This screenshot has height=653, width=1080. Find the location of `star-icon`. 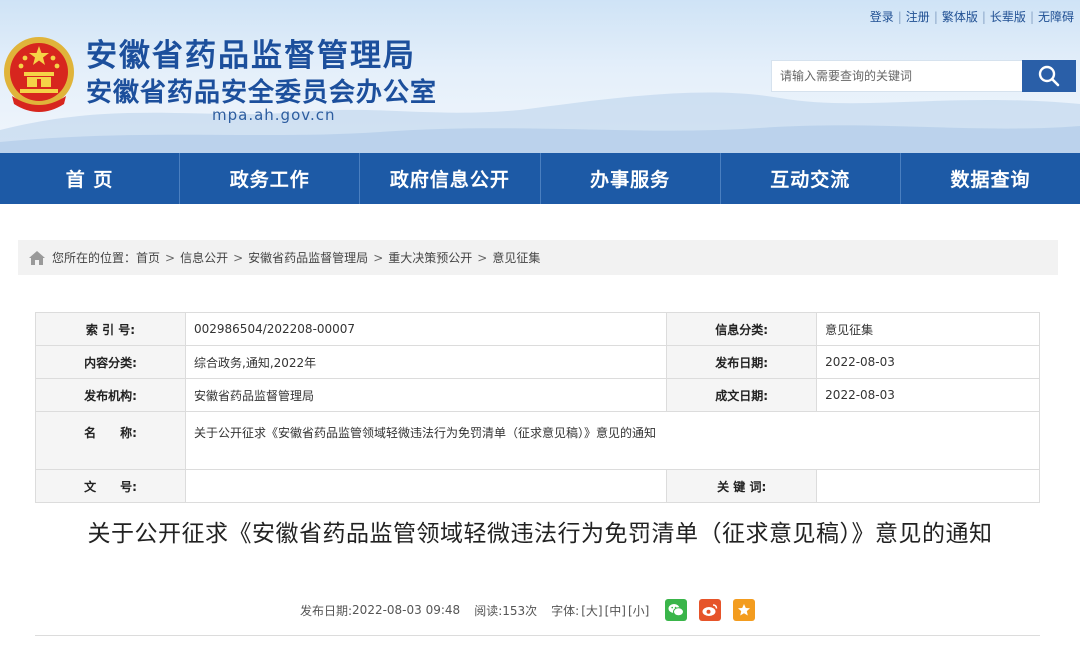

star-icon is located at coordinates (744, 610).